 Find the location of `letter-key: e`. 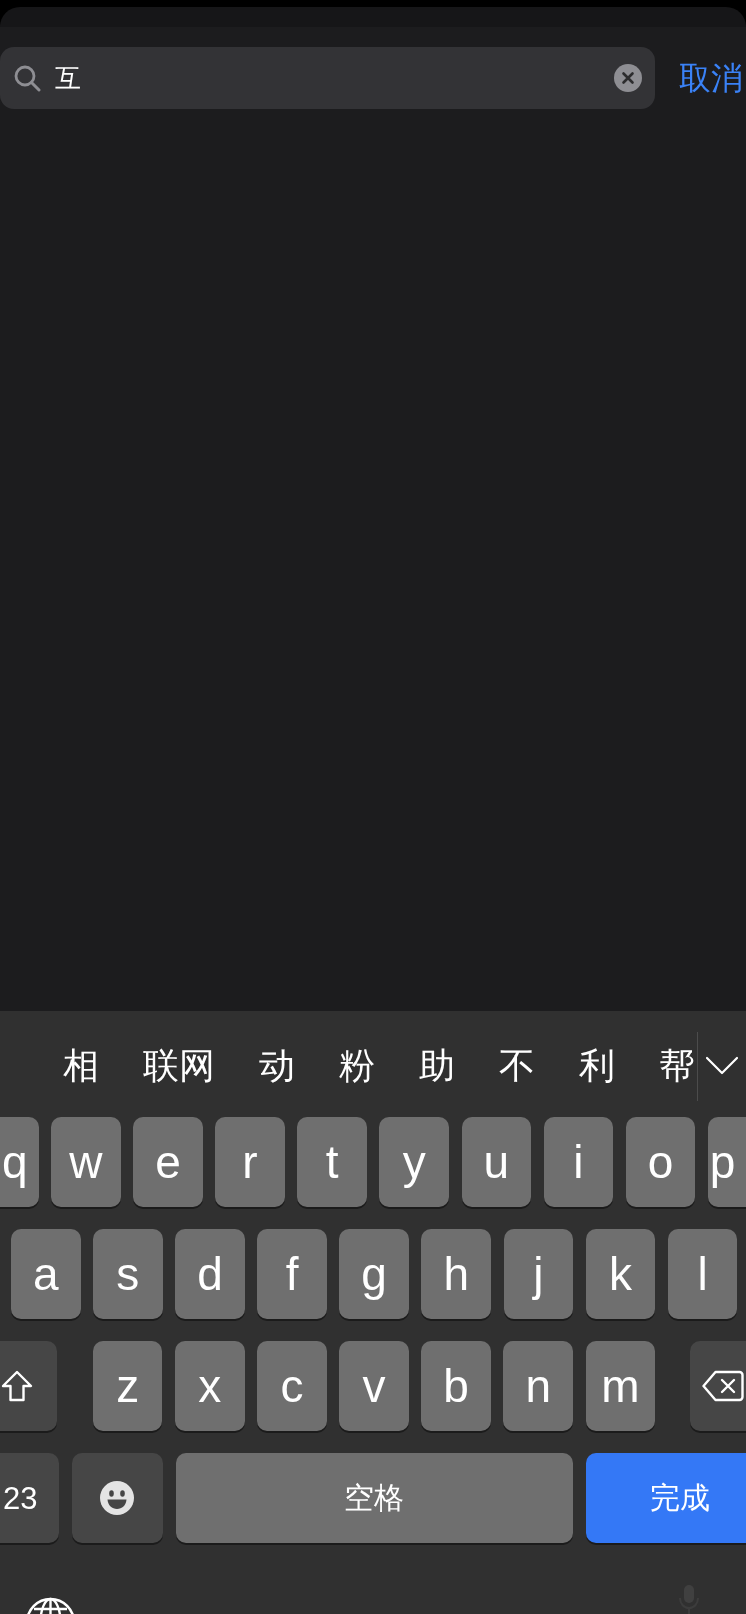

letter-key: e is located at coordinates (168, 1162).